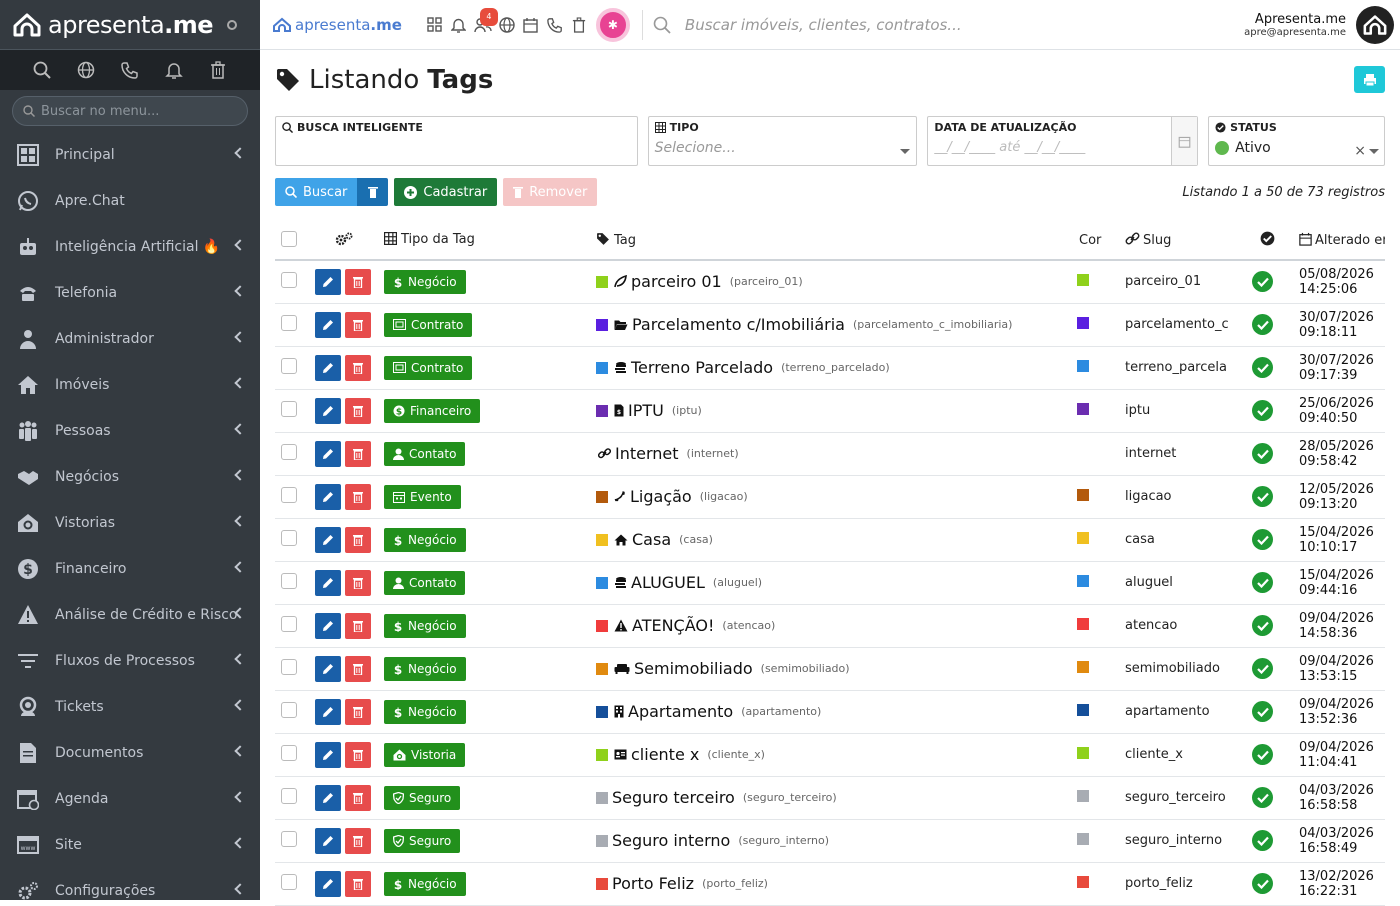 The height and width of the screenshot is (906, 1400). What do you see at coordinates (289, 238) in the screenshot?
I see `select-all-checkbox` at bounding box center [289, 238].